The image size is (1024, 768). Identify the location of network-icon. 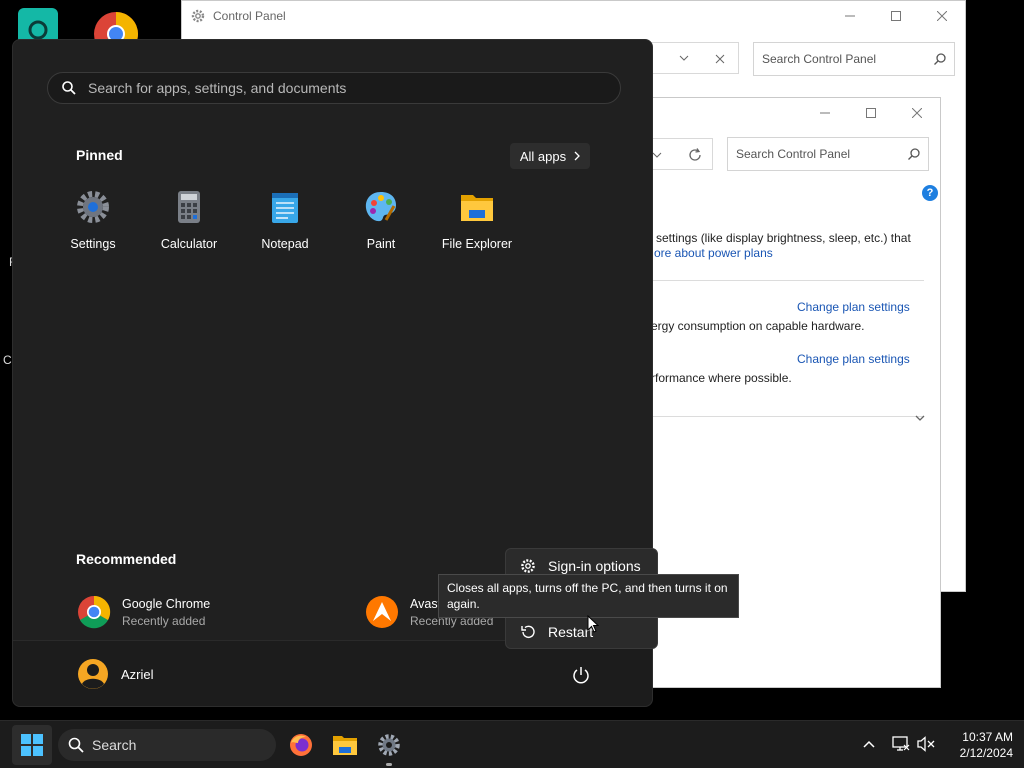
(901, 743).